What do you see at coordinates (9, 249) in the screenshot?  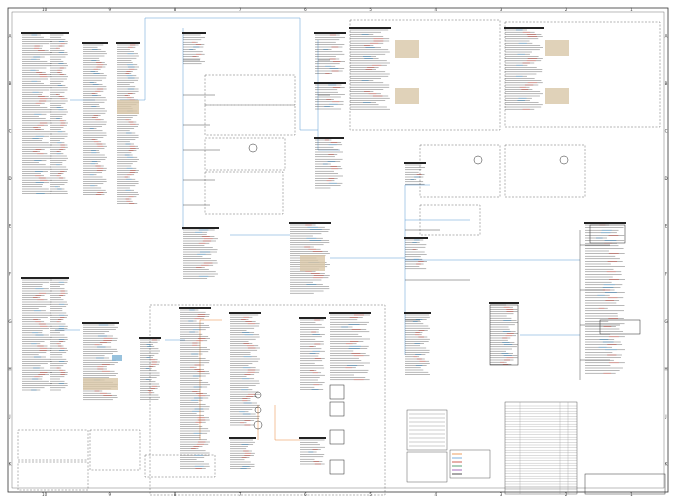 I see `row-ruler-left: A B C D E F G H J K` at bounding box center [9, 249].